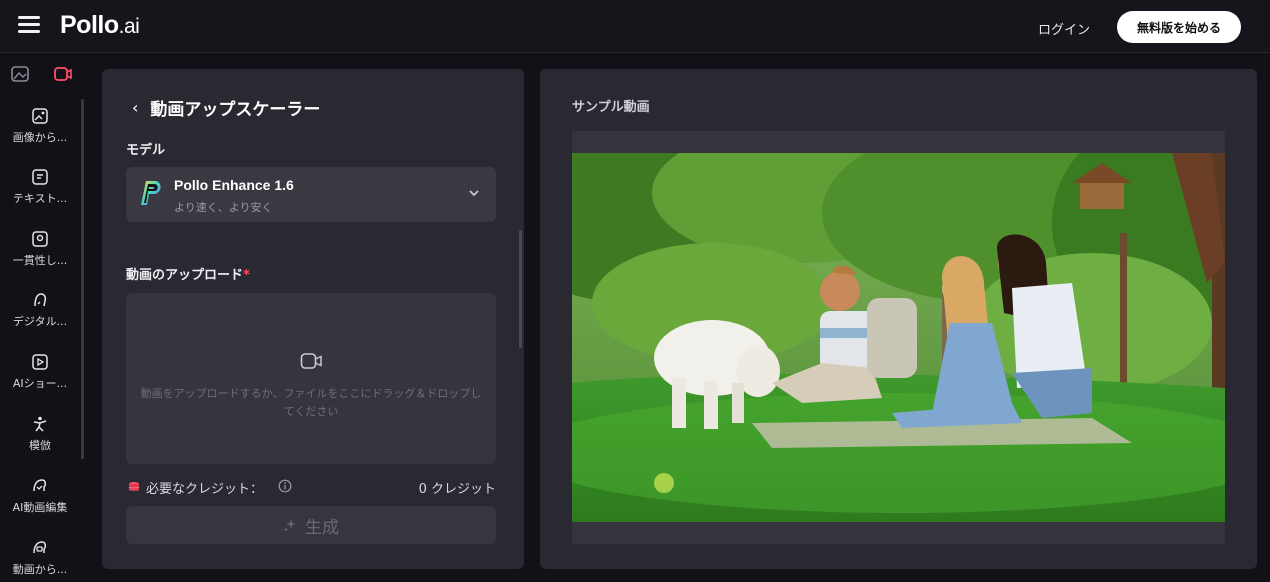 The image size is (1270, 582). Describe the element at coordinates (135, 107) in the screenshot. I see `chevron-left-icon: ‹` at that location.